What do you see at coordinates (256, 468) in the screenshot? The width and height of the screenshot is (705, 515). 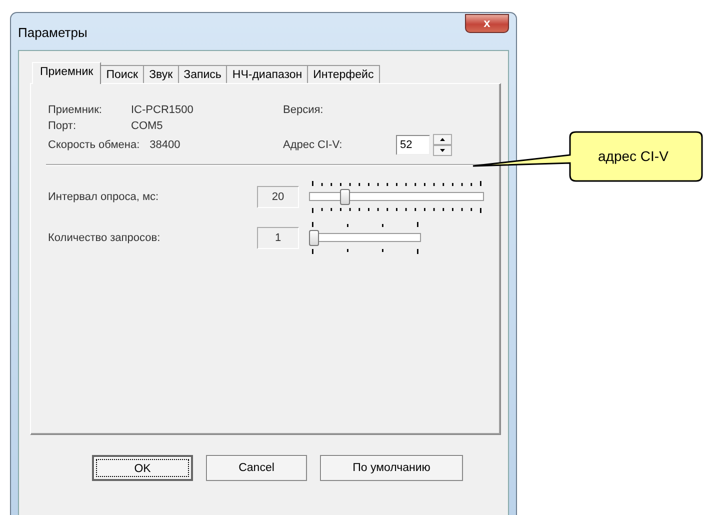 I see `dialog-button: Cancel` at bounding box center [256, 468].